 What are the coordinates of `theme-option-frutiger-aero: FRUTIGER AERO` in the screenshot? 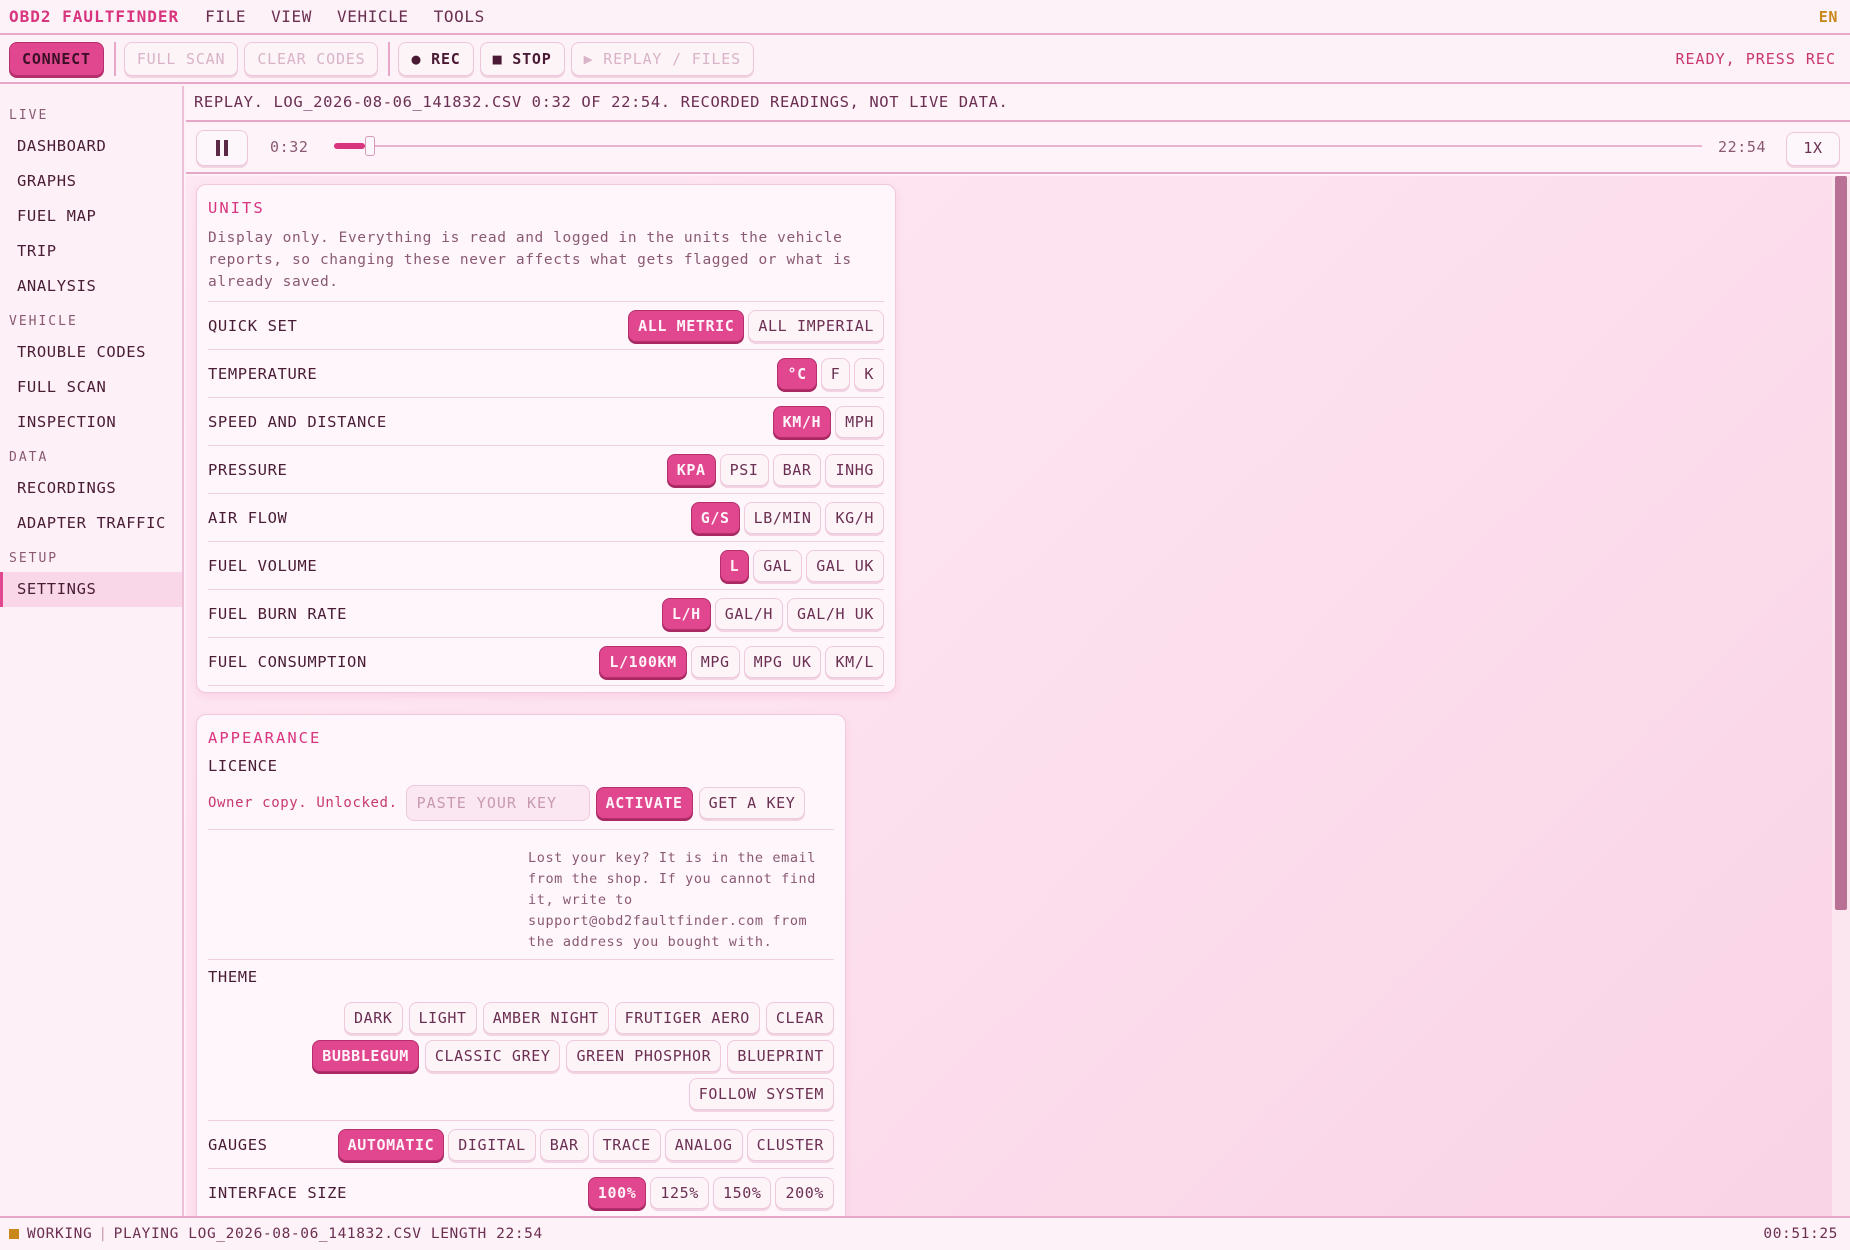 It's located at (687, 1018).